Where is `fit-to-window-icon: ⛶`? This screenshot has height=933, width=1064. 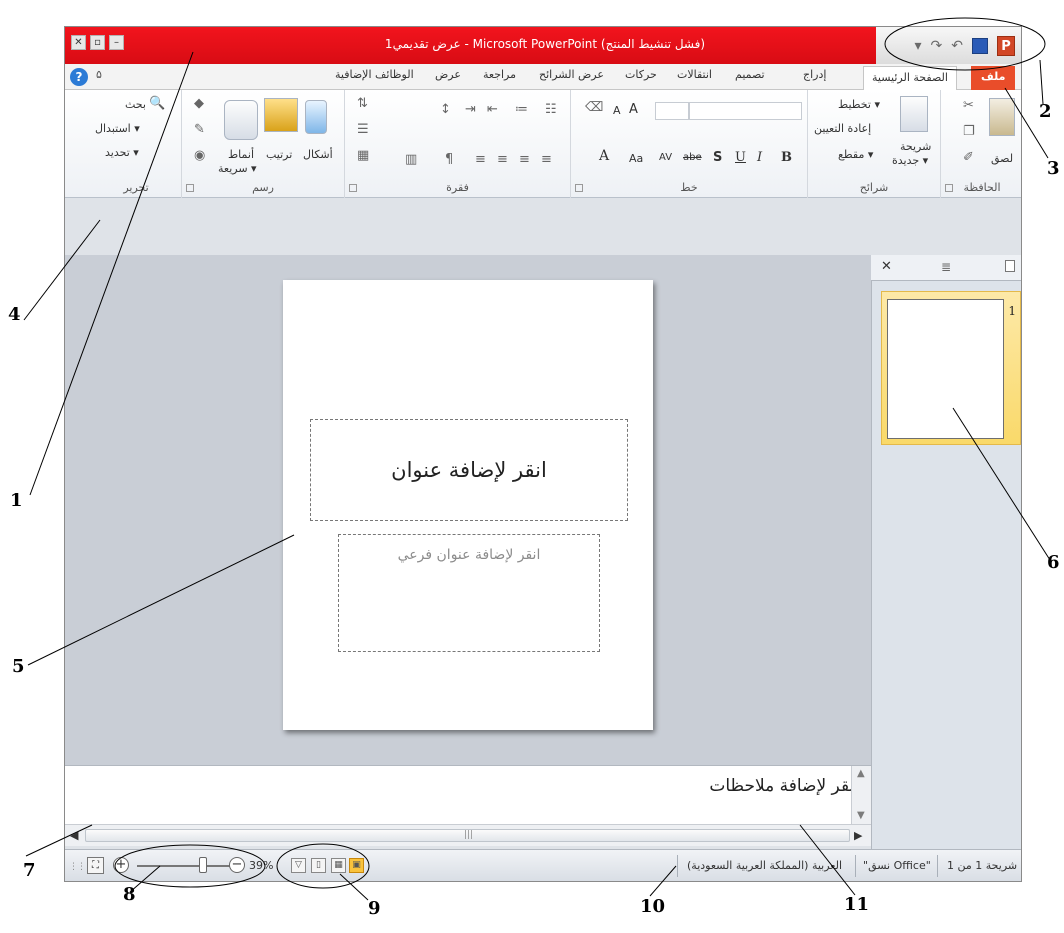 fit-to-window-icon: ⛶ is located at coordinates (95, 865).